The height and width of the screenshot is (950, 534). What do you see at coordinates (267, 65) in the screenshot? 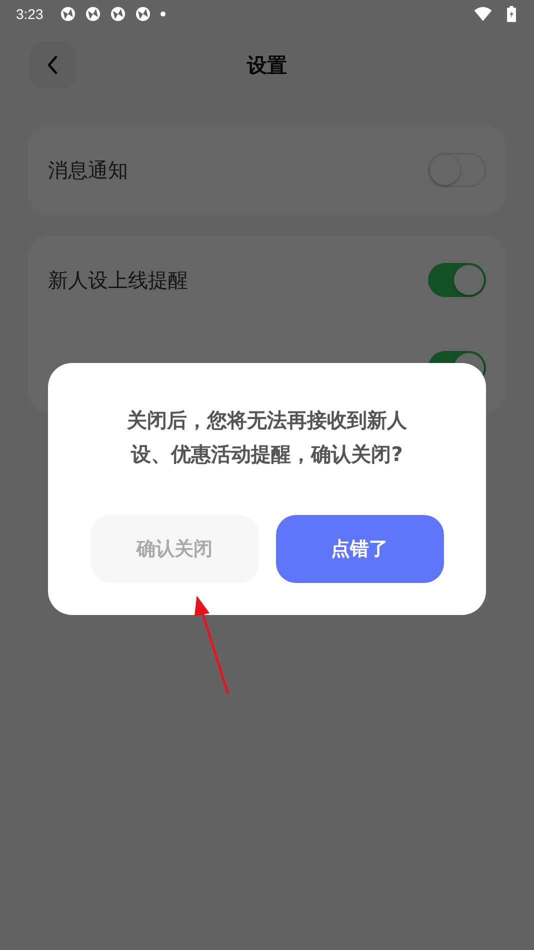
I see `page-title: 设置` at bounding box center [267, 65].